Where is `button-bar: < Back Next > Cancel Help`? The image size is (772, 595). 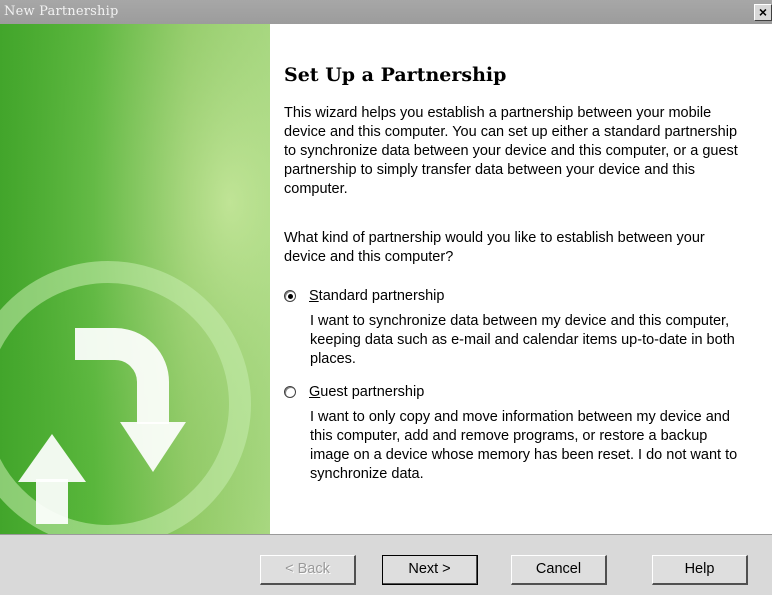
button-bar: < Back Next > Cancel Help is located at coordinates (386, 564).